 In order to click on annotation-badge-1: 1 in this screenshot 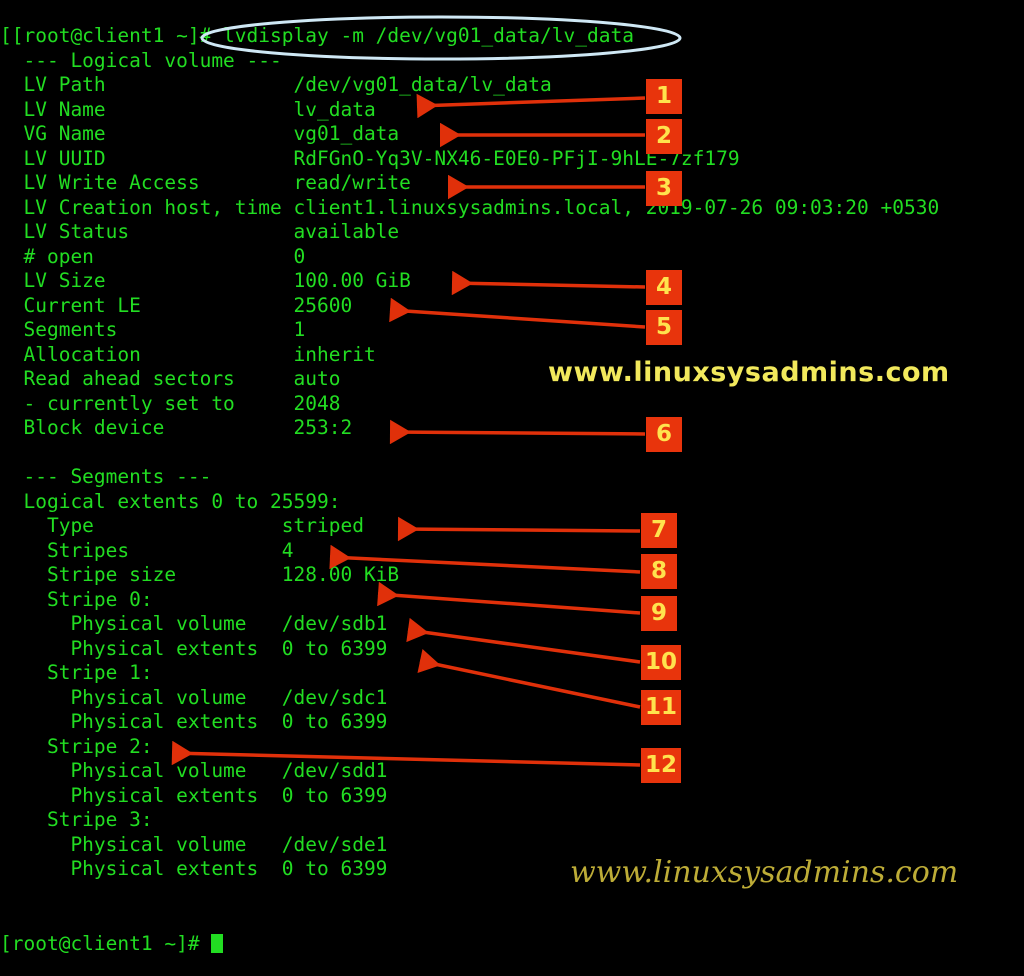, I will do `click(664, 96)`.